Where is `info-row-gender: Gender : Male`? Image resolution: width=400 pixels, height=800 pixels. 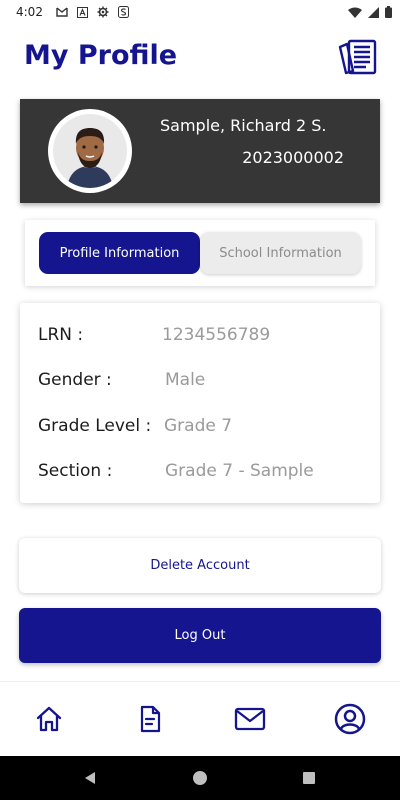
info-row-gender: Gender : Male is located at coordinates (204, 380).